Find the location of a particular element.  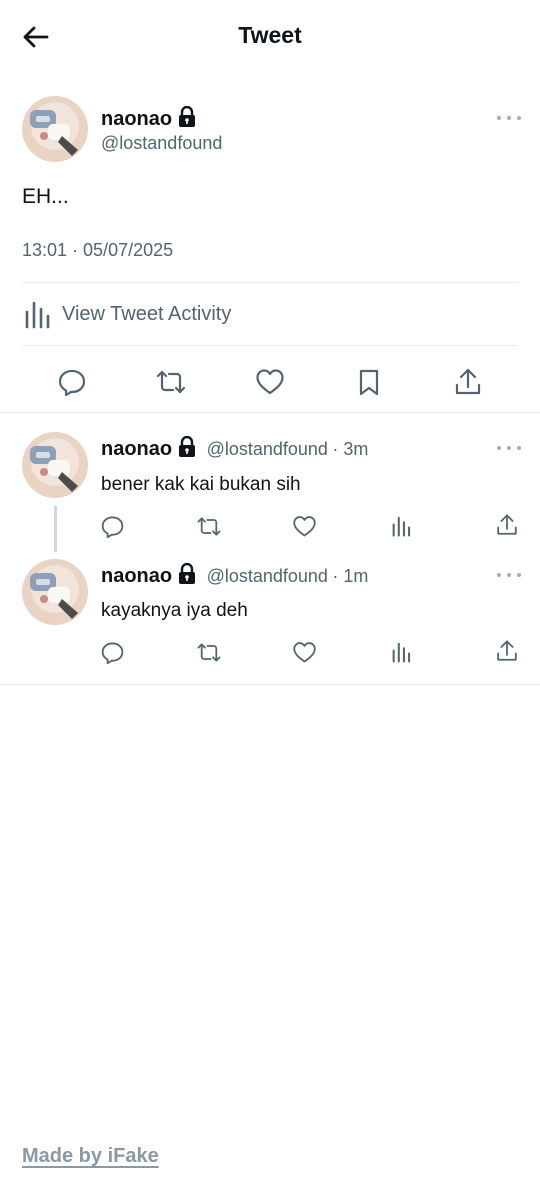

view-tweet-activity: View Tweet Activity is located at coordinates (126, 314).